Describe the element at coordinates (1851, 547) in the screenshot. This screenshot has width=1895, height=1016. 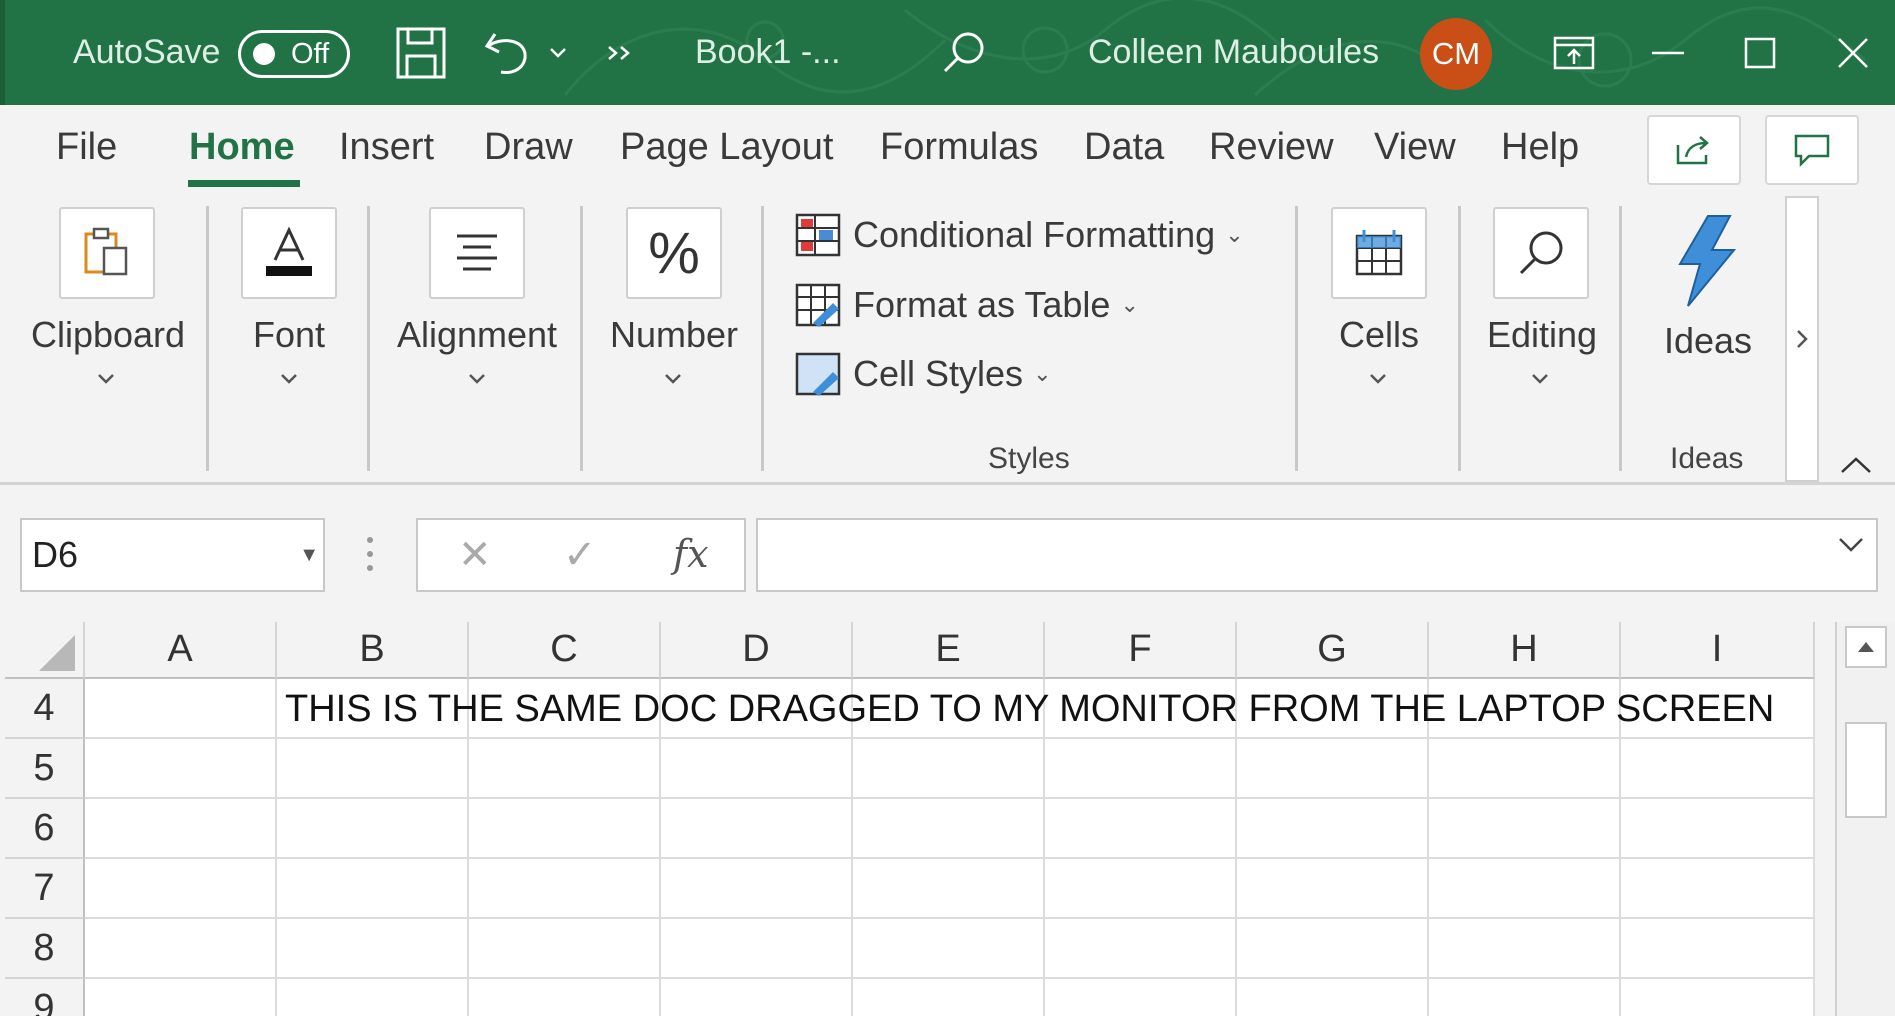
I see `expand-formula-bar-icon` at that location.